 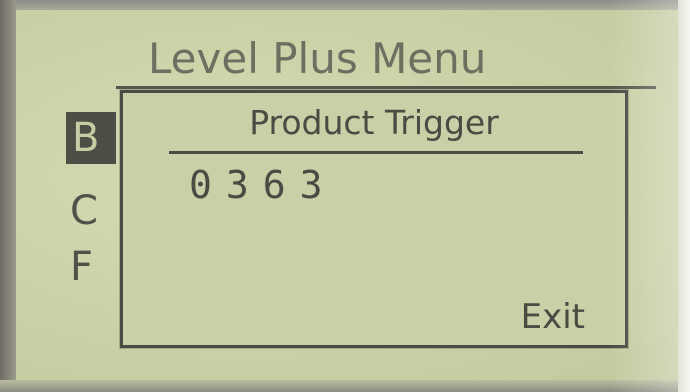 I want to click on dialog-title-divider, so click(x=376, y=152).